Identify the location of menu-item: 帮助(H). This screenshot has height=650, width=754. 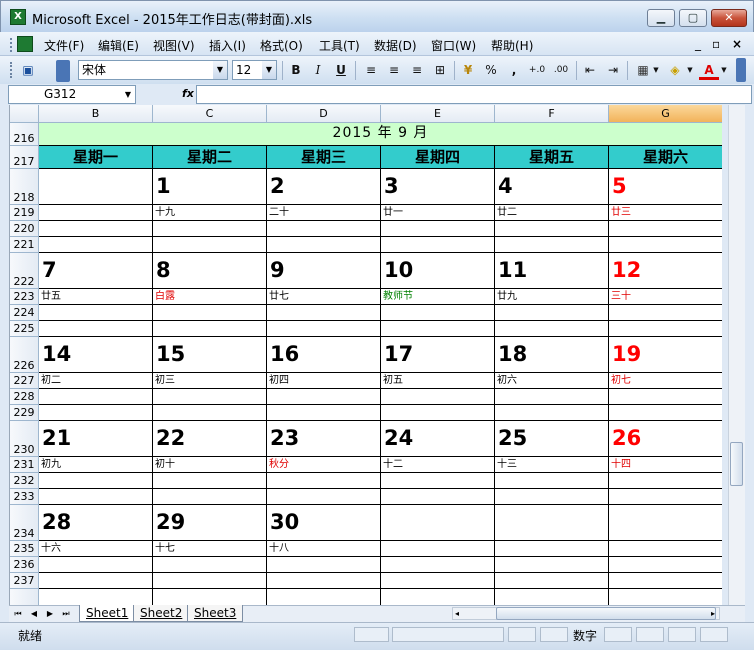
(512, 45).